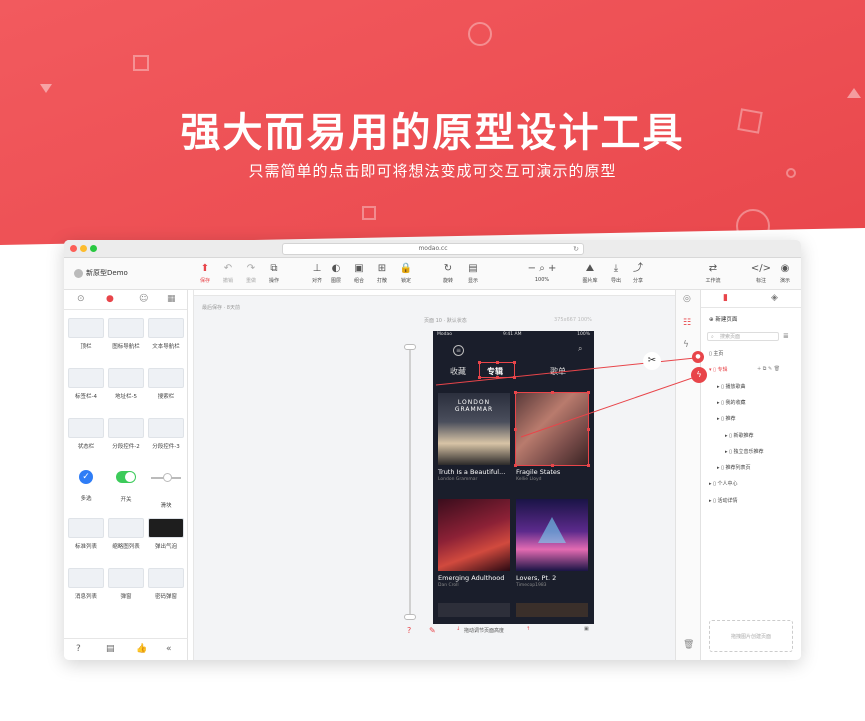 Image resolution: width=865 pixels, height=721 pixels. What do you see at coordinates (542, 272) in the screenshot?
I see `zoom-control: − ⌕ + 100%` at bounding box center [542, 272].